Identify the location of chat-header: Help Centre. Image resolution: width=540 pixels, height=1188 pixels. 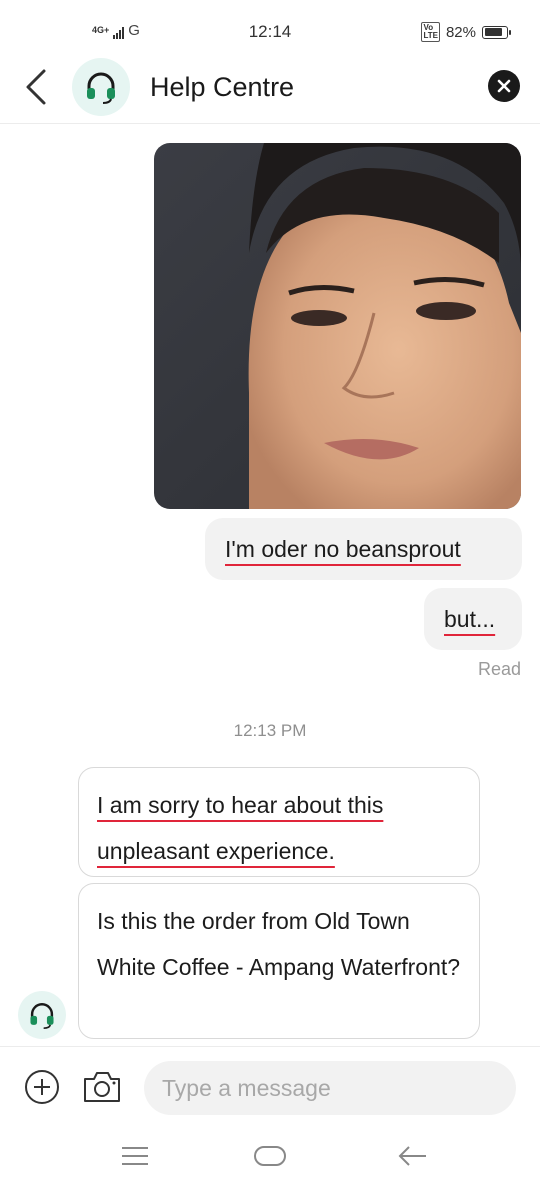
(270, 90).